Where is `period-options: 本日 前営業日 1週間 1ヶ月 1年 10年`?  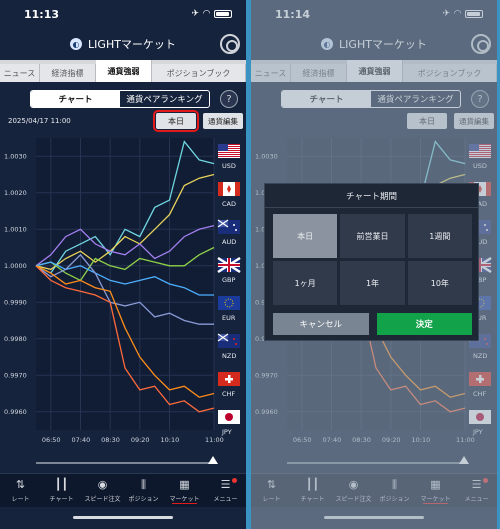
period-options: 本日 前営業日 1週間 1ヶ月 1年 10年 is located at coordinates (372, 259).